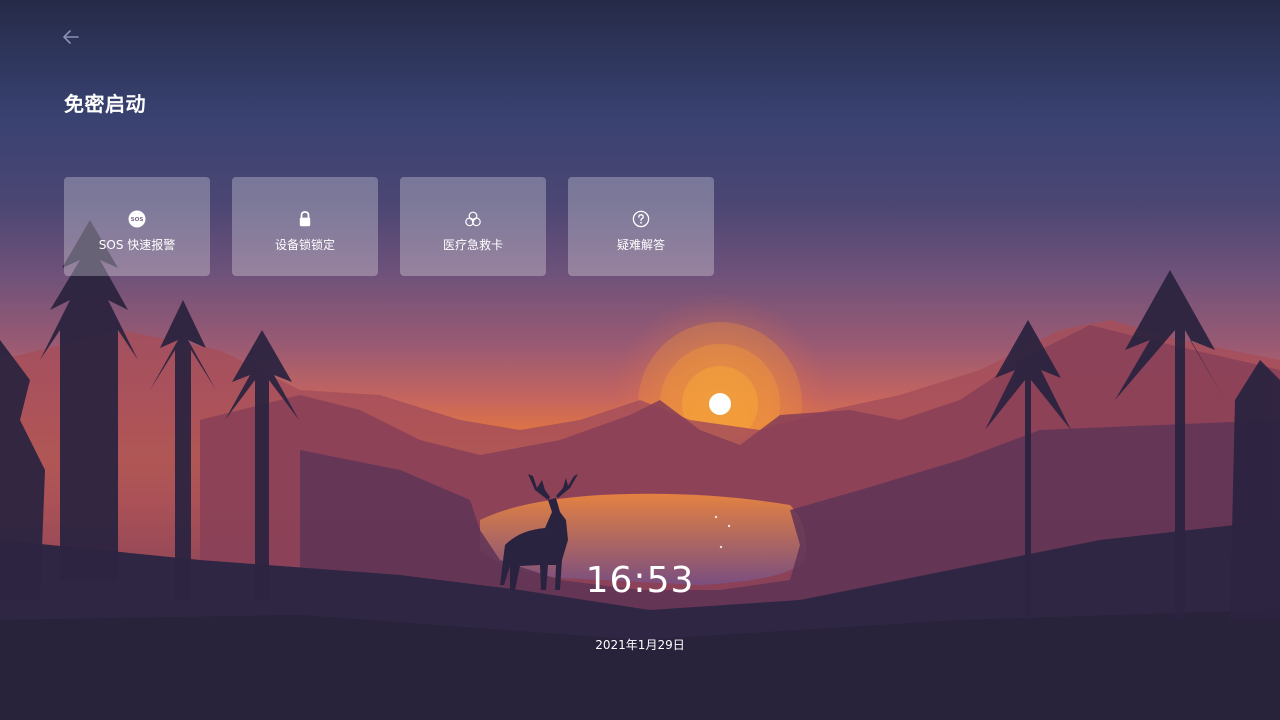 This screenshot has height=720, width=1280. Describe the element at coordinates (304, 245) in the screenshot. I see `device-lock-label: 设备锁锁定` at that location.